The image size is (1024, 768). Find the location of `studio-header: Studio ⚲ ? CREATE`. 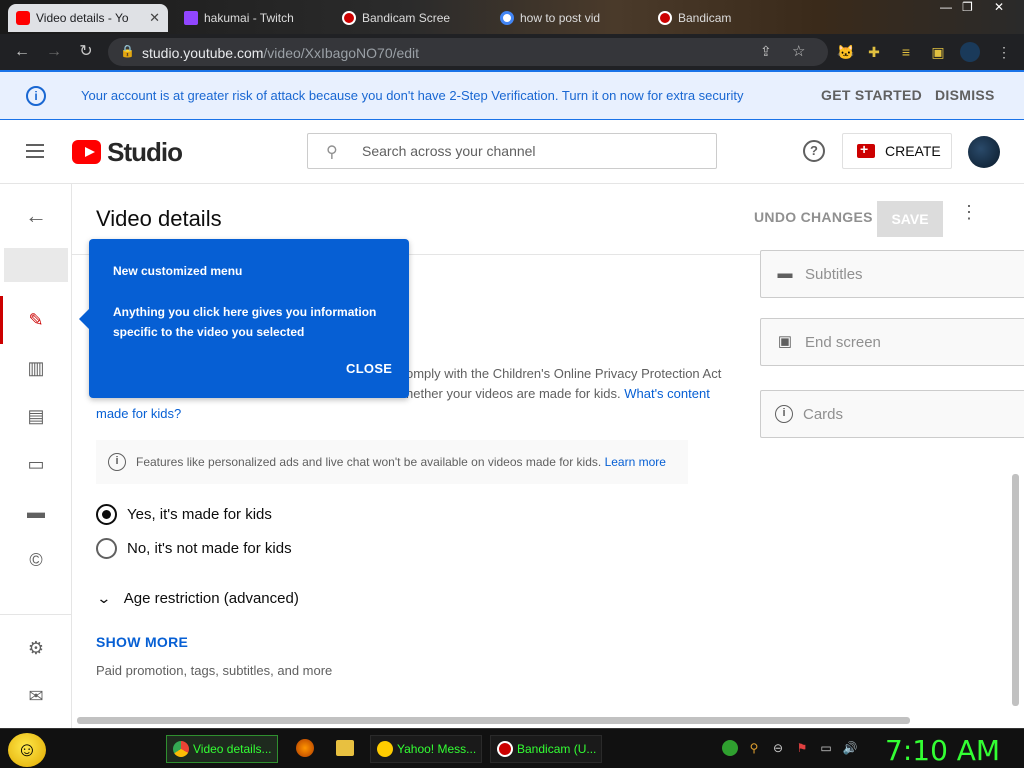

studio-header: Studio ⚲ ? CREATE is located at coordinates (512, 152).